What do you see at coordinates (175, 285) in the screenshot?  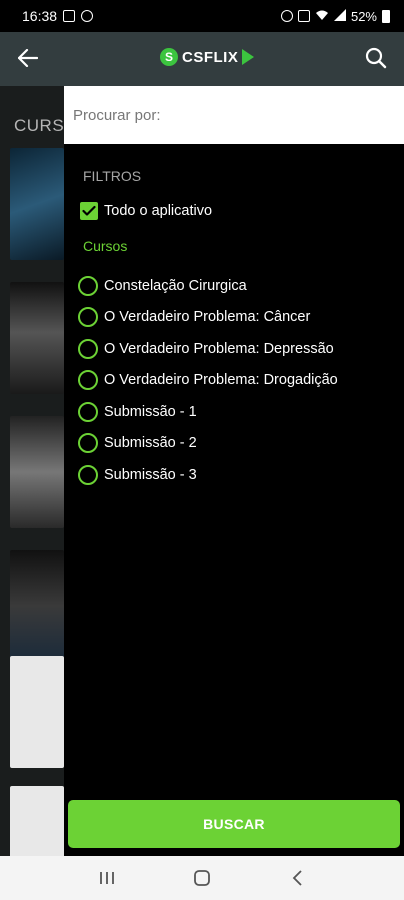 I see `course-label: Constelação Cirurgica` at bounding box center [175, 285].